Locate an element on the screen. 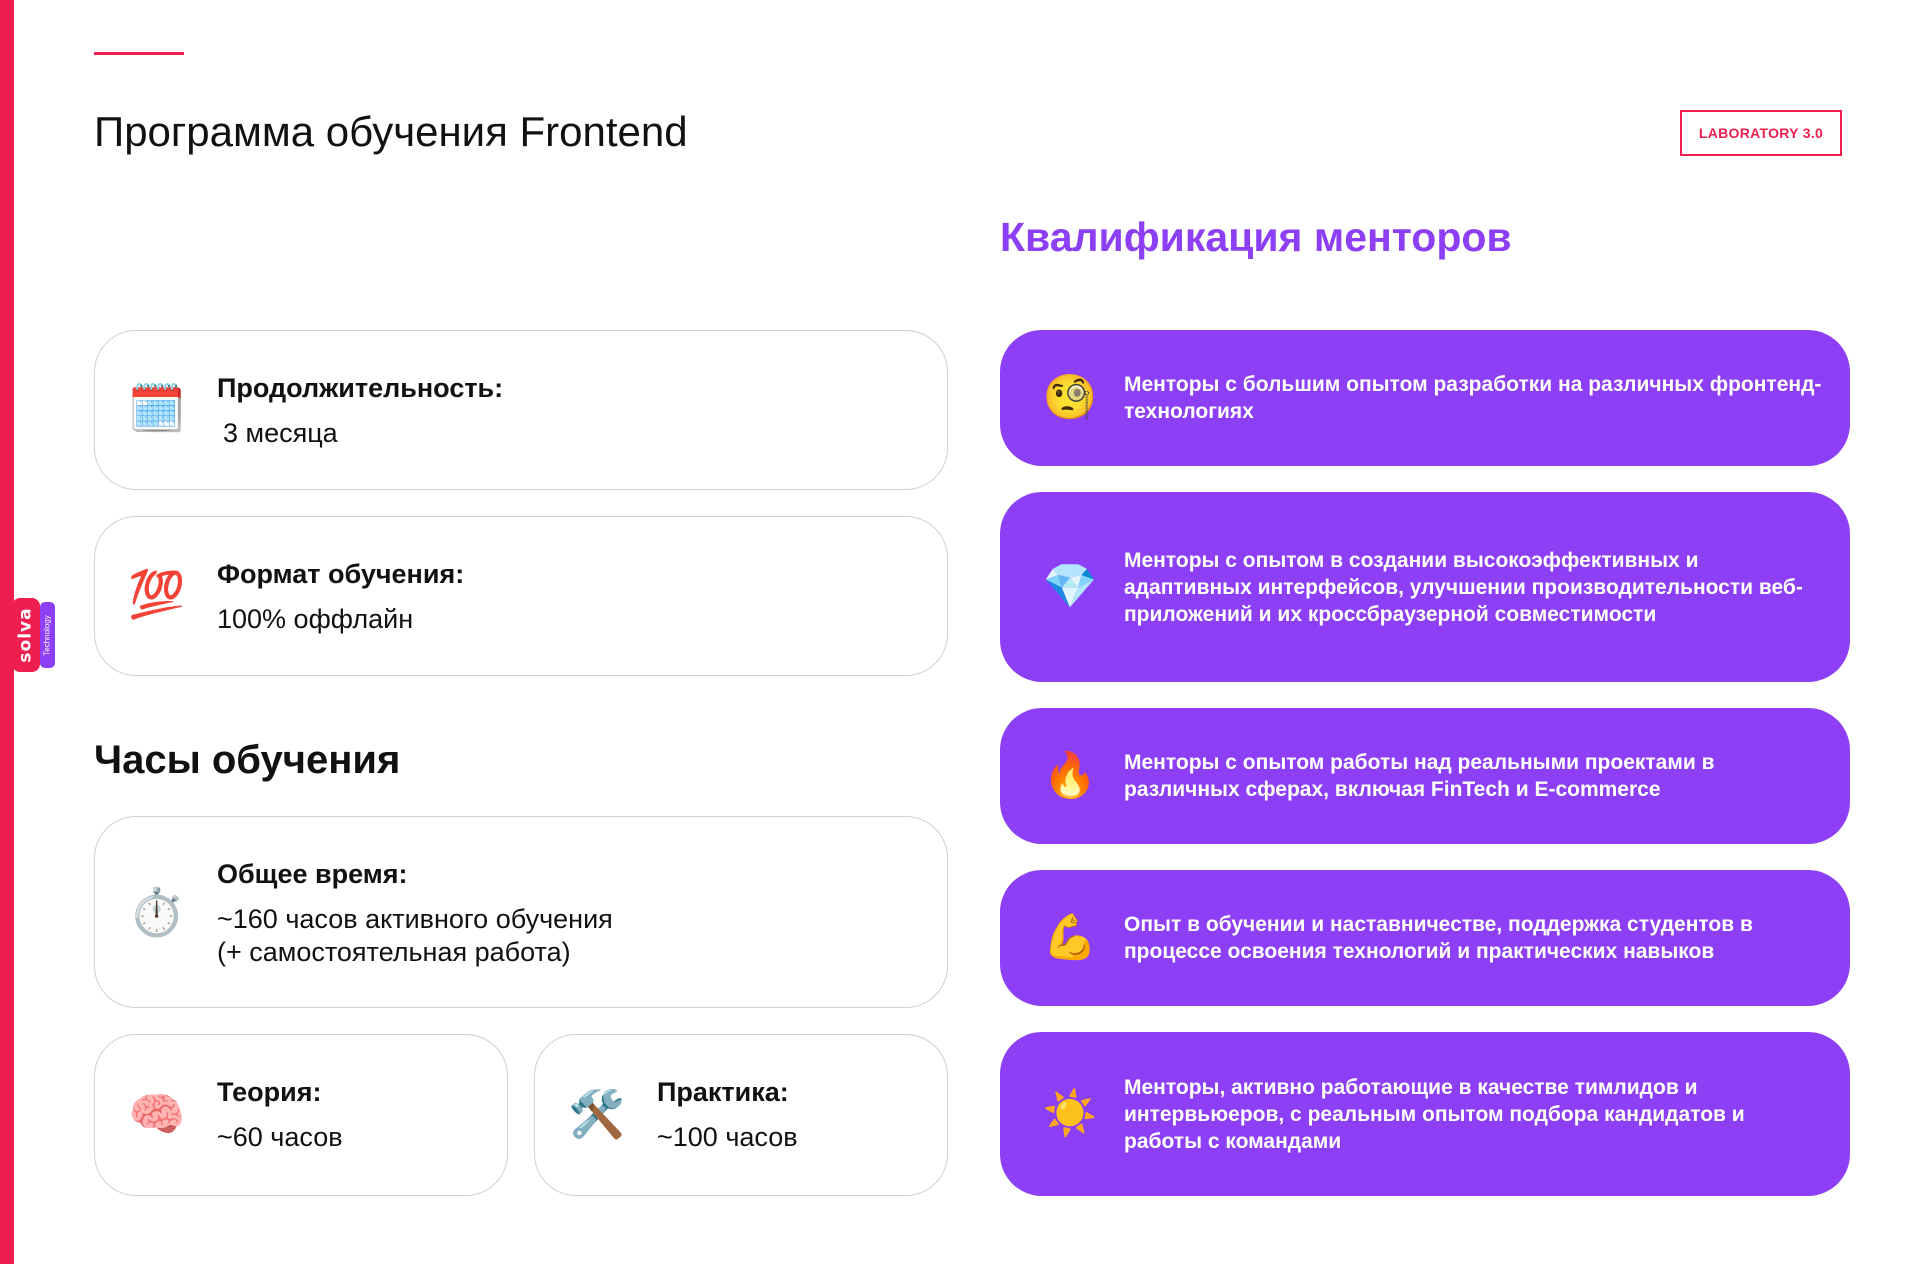 This screenshot has height=1264, width=1920. total-time-label: Общее время: is located at coordinates (312, 874).